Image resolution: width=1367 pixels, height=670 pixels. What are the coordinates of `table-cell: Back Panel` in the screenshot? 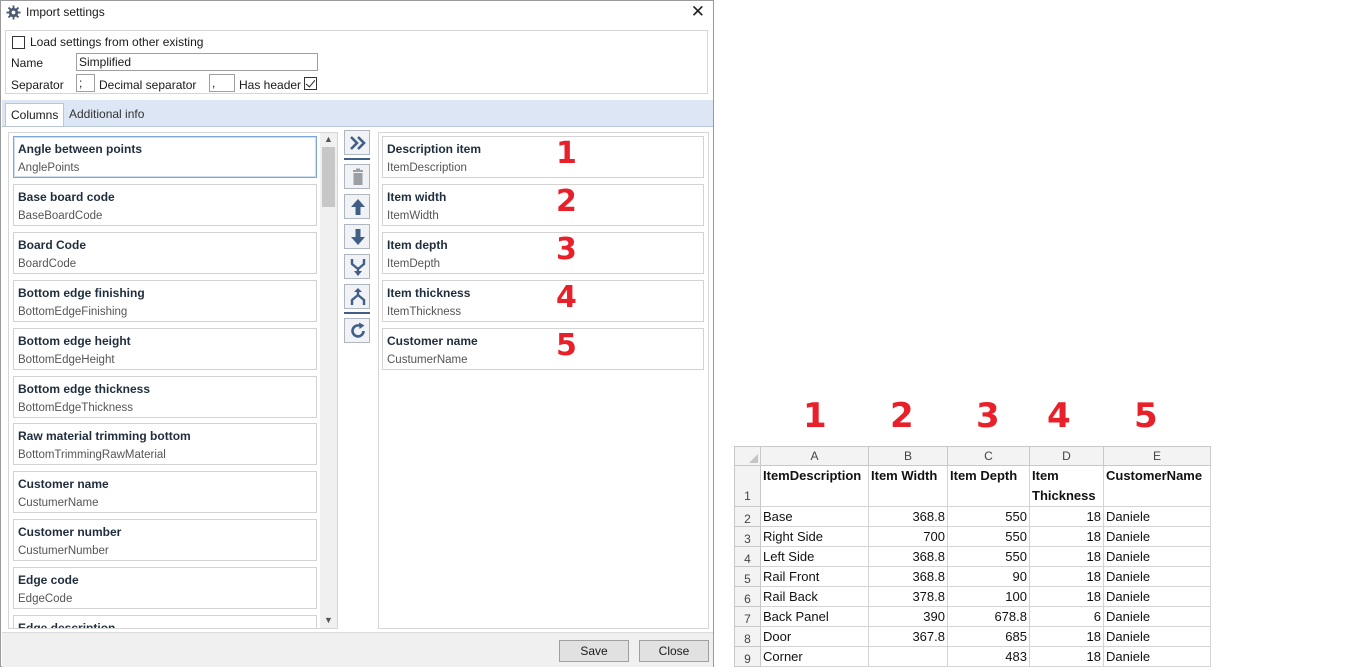 It's located at (814, 616).